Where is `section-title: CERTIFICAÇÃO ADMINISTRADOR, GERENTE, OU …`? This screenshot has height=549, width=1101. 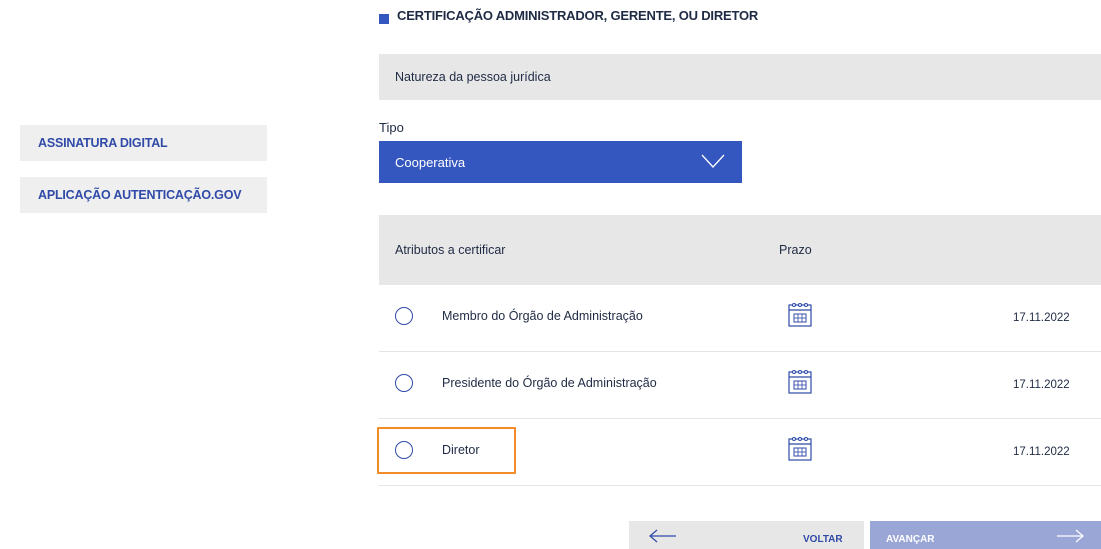
section-title: CERTIFICAÇÃO ADMINISTRADOR, GERENTE, OU … is located at coordinates (568, 19).